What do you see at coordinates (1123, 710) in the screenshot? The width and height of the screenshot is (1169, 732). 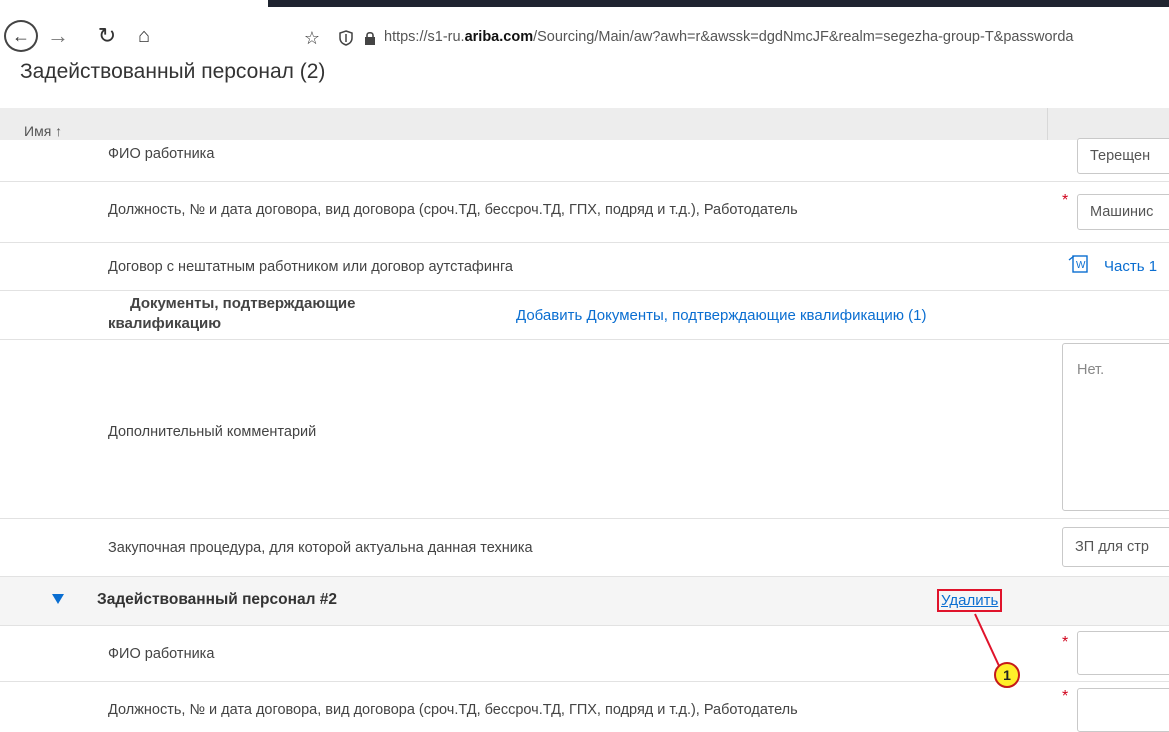 I see `position-input` at bounding box center [1123, 710].